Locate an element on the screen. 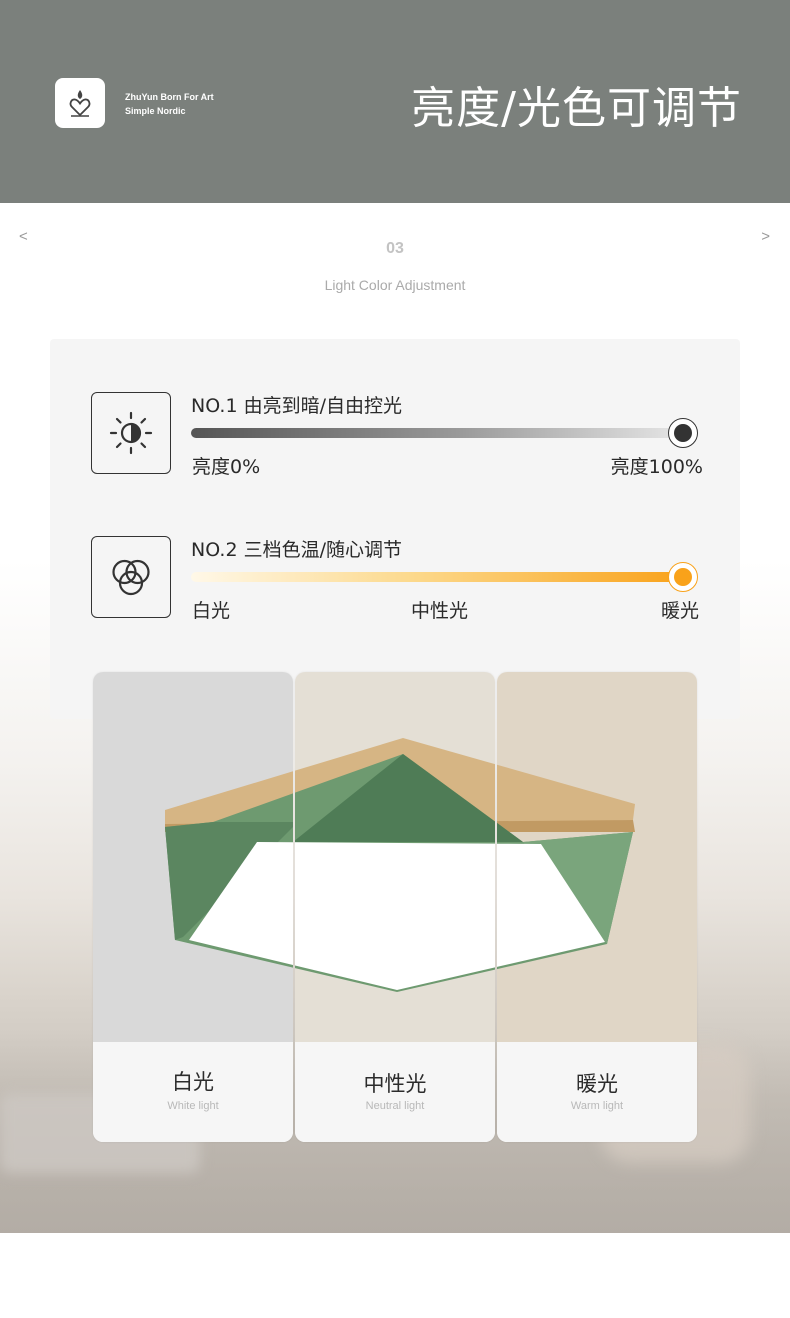  warm-light-caption: 暖光 Warm light is located at coordinates (597, 1092).